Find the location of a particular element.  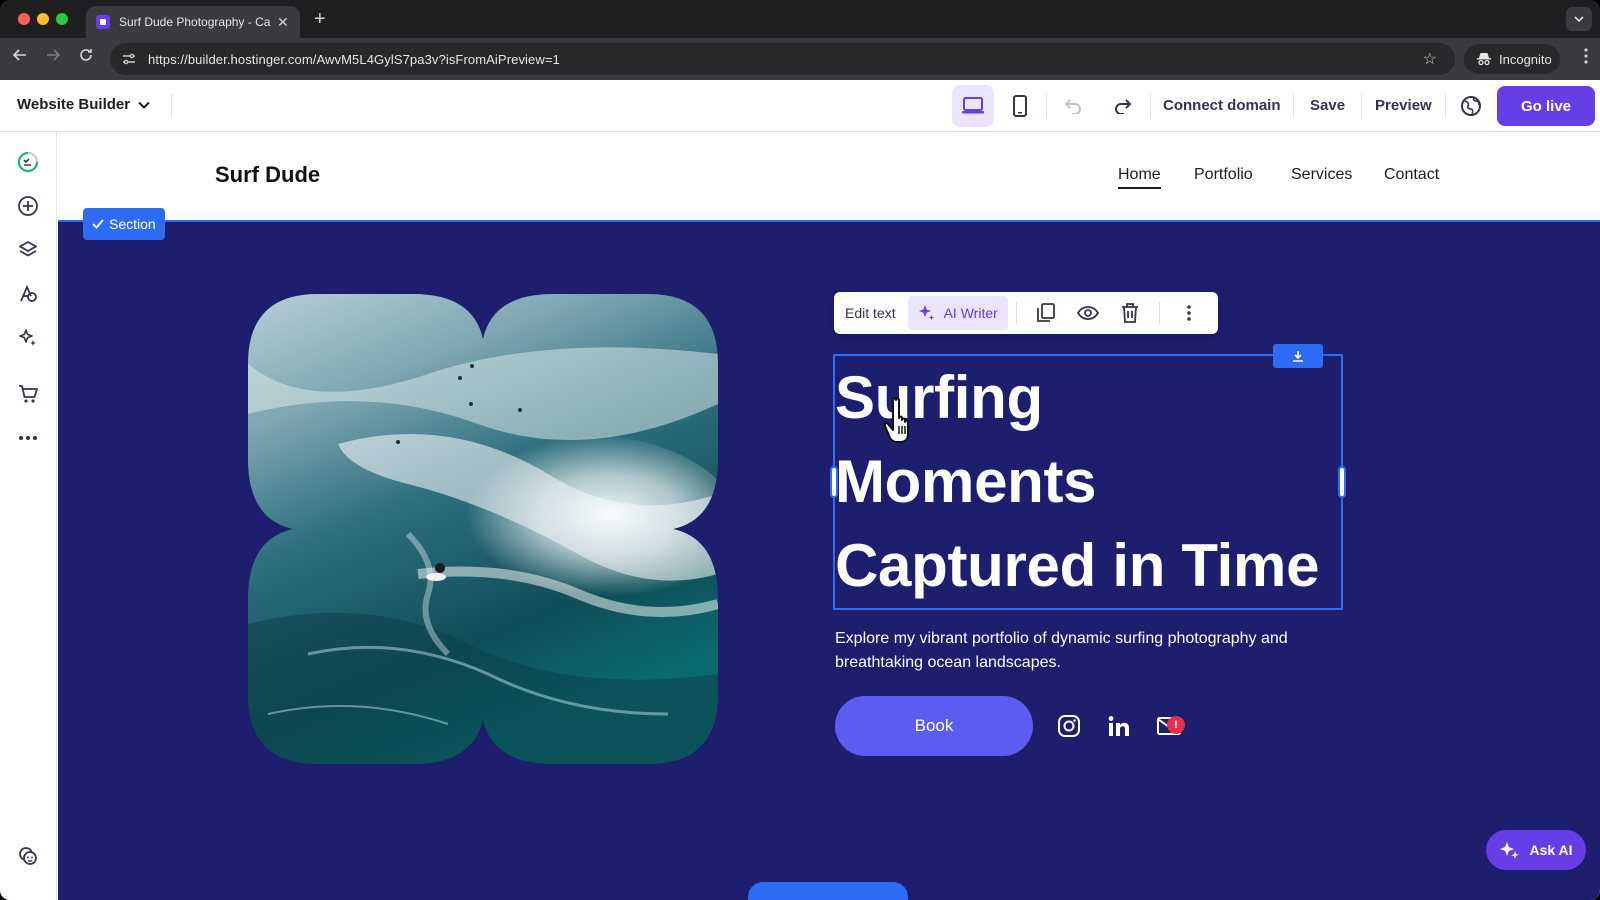

redo-button is located at coordinates (1123, 106).